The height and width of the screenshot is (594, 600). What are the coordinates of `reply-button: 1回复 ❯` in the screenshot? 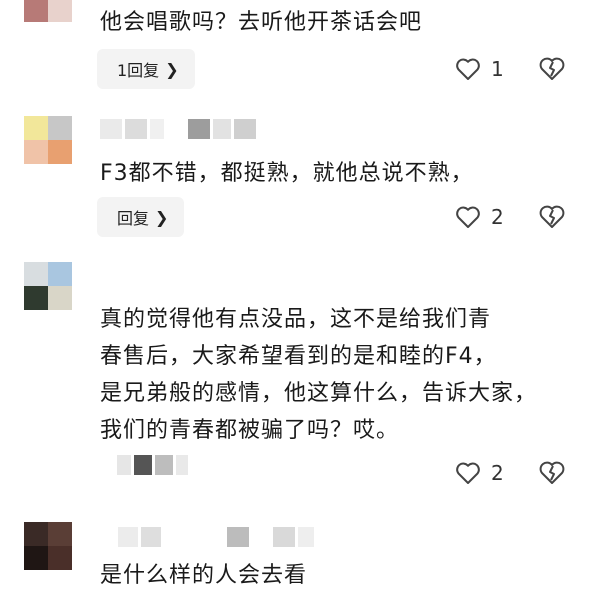 It's located at (146, 69).